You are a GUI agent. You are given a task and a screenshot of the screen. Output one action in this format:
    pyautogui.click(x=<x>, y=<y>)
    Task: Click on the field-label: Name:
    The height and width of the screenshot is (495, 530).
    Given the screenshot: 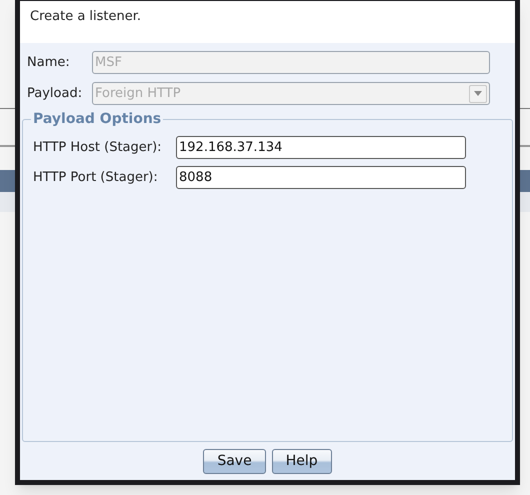 What is the action you would take?
    pyautogui.click(x=49, y=63)
    